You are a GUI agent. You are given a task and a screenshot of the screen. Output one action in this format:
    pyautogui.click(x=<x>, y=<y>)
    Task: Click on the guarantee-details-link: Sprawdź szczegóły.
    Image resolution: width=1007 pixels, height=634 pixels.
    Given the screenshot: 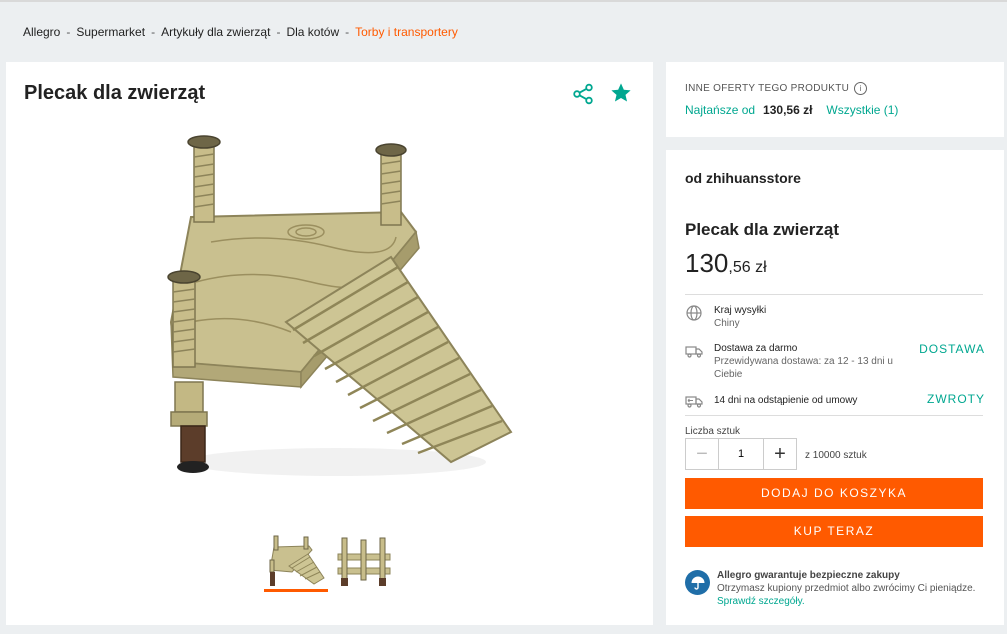 What is the action you would take?
    pyautogui.click(x=761, y=601)
    